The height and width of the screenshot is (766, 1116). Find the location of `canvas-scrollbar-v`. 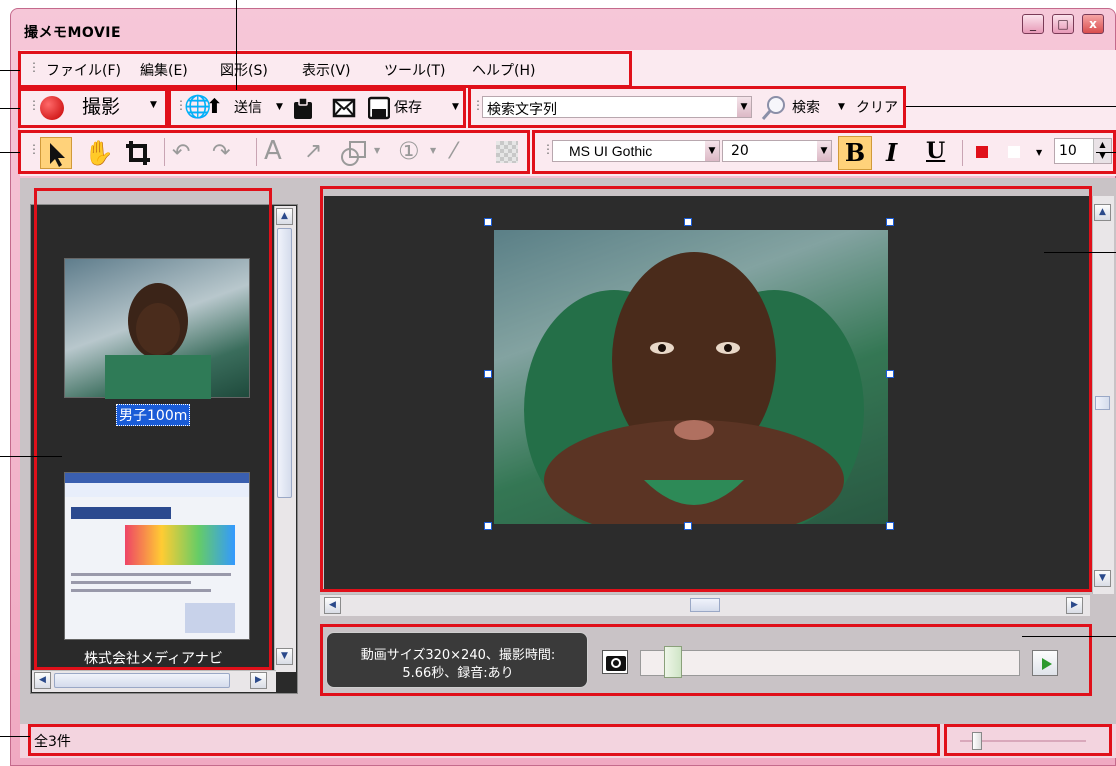

canvas-scrollbar-v is located at coordinates (1103, 395).